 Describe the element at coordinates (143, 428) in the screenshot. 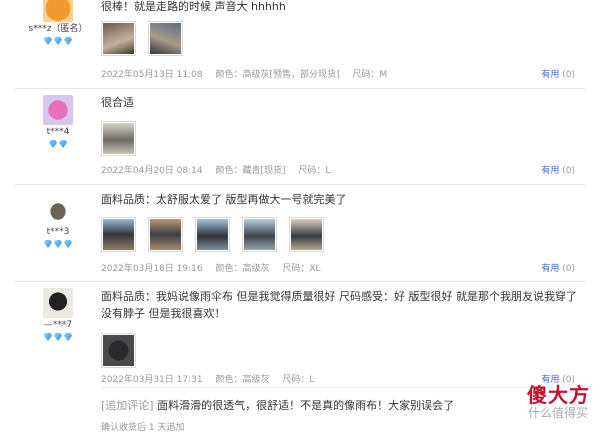

I see `append-sub: 确认收货后 1 天追加` at that location.